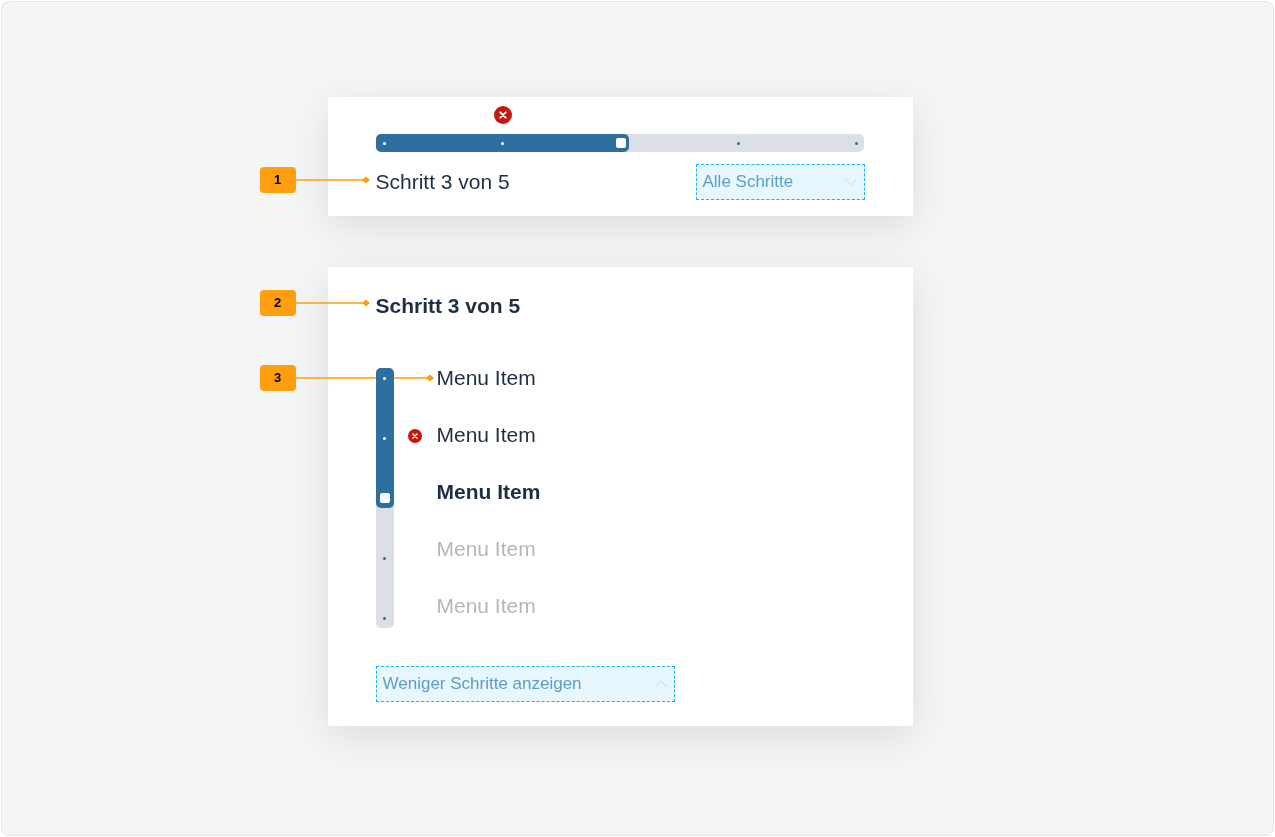  Describe the element at coordinates (277, 180) in the screenshot. I see `annotation-badge: 1` at that location.